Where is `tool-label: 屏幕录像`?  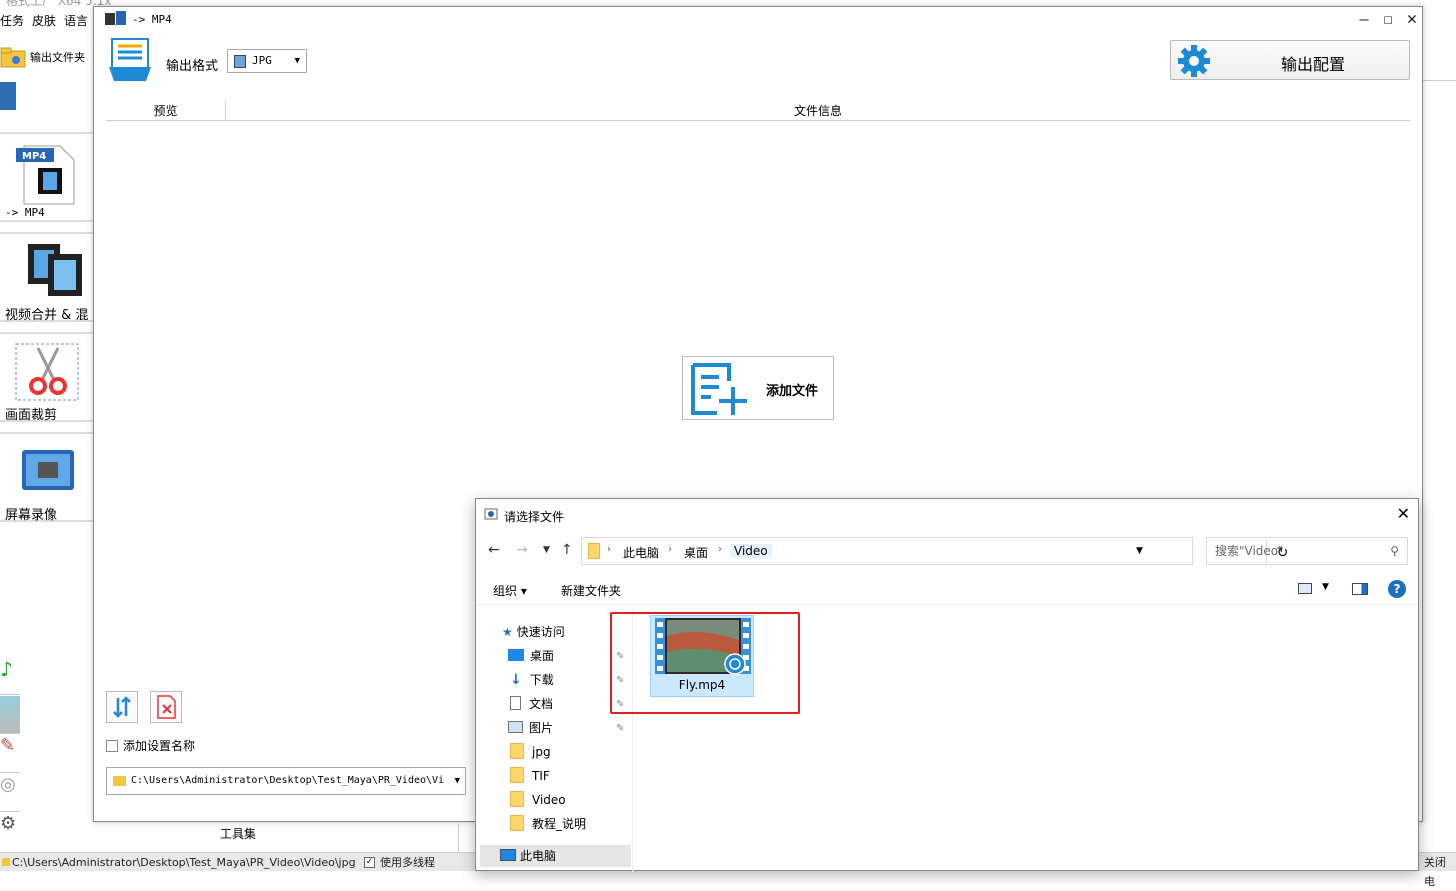
tool-label: 屏幕录像 is located at coordinates (31, 515).